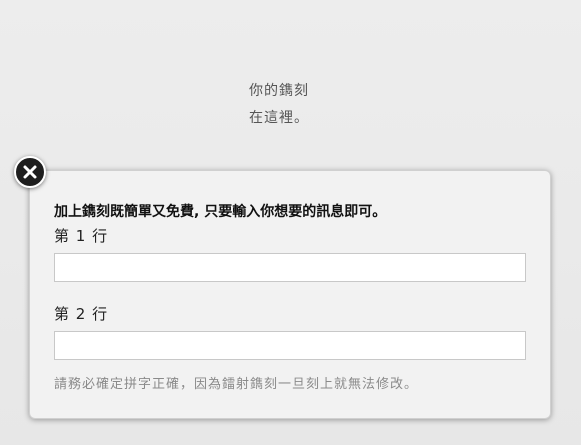  I want to click on preview-line-1: 你的鐫刻, so click(279, 91).